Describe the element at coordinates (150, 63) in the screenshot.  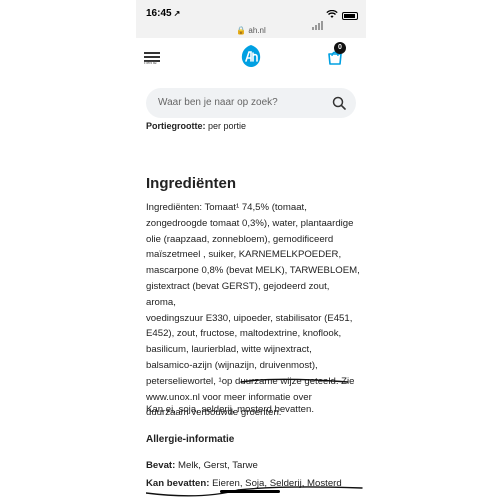
I see `menu-label: menu` at that location.